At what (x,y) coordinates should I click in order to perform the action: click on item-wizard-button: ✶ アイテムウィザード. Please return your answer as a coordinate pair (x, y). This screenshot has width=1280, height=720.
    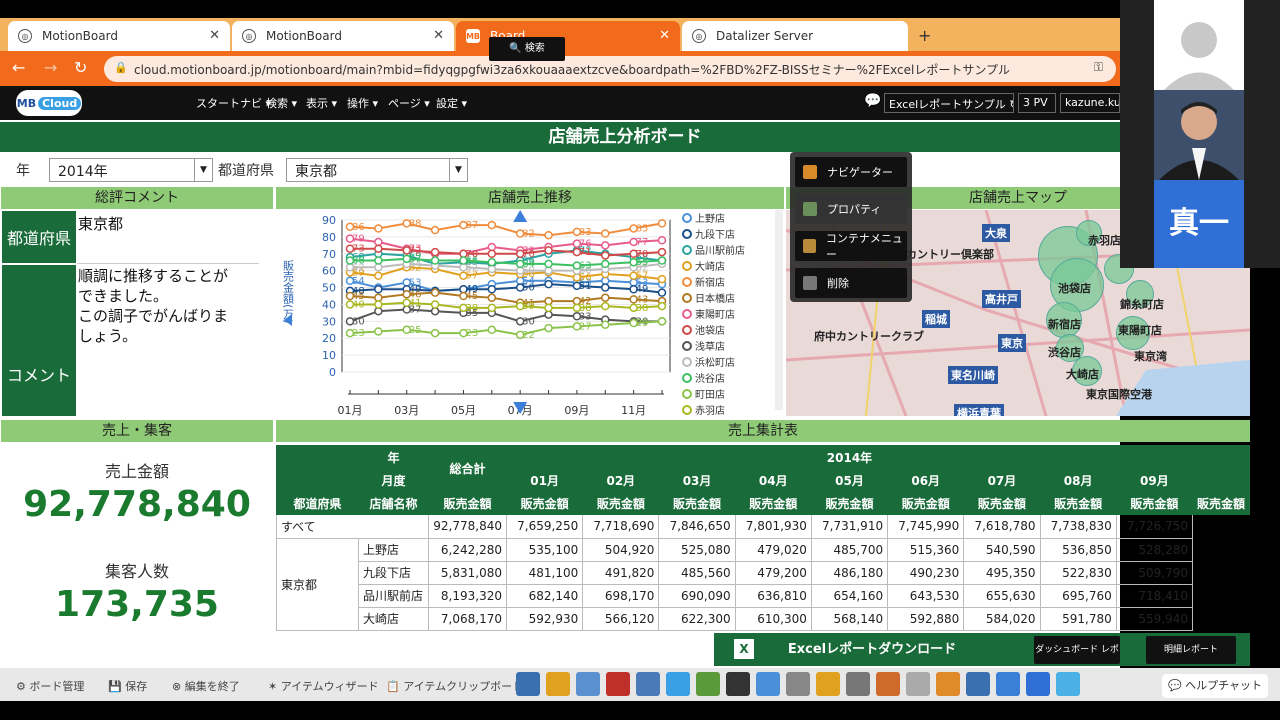
    Looking at the image, I should click on (323, 686).